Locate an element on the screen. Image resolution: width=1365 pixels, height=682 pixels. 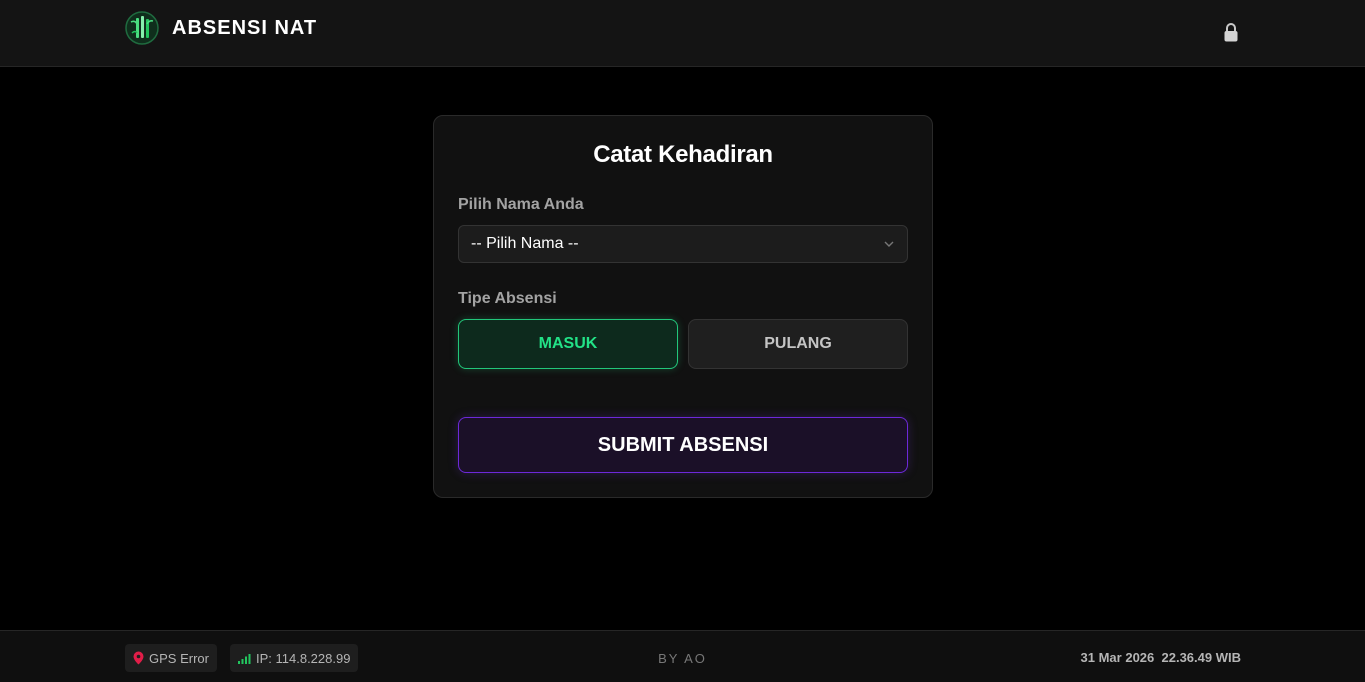
datetime: 31 Mar 2026 22.36.49 WIB is located at coordinates (1161, 657).